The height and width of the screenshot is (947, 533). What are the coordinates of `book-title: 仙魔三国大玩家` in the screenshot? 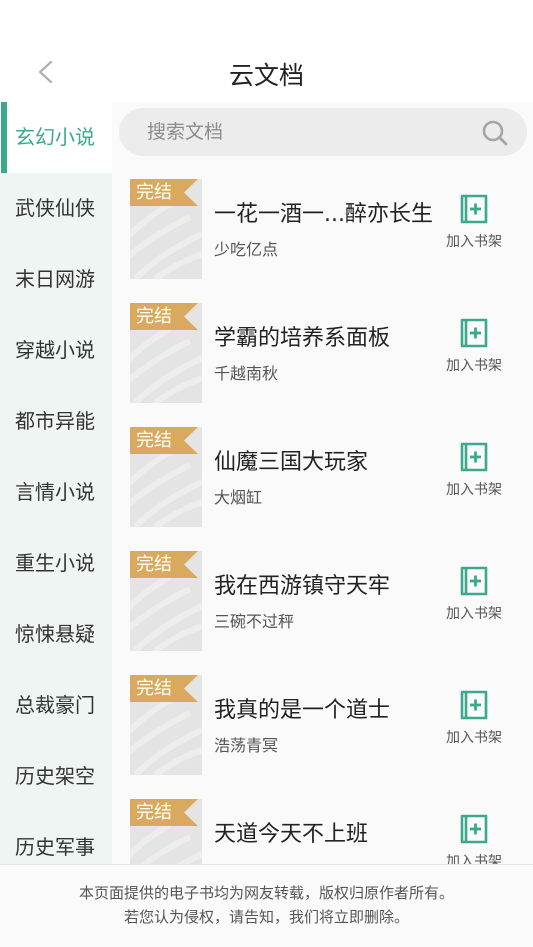 It's located at (291, 462).